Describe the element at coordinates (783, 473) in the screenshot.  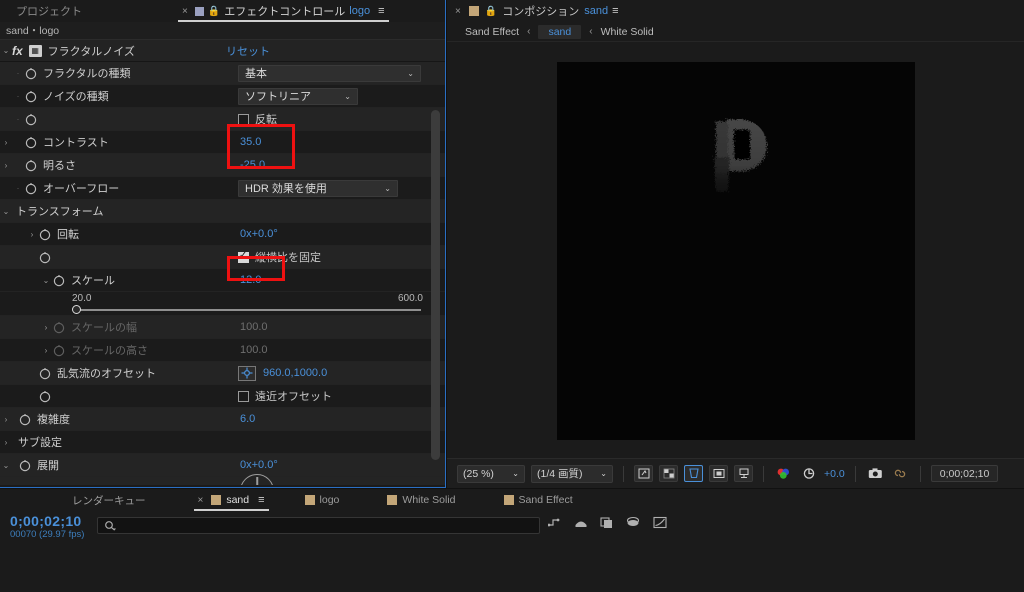
I see `channel-rgb-icon` at that location.